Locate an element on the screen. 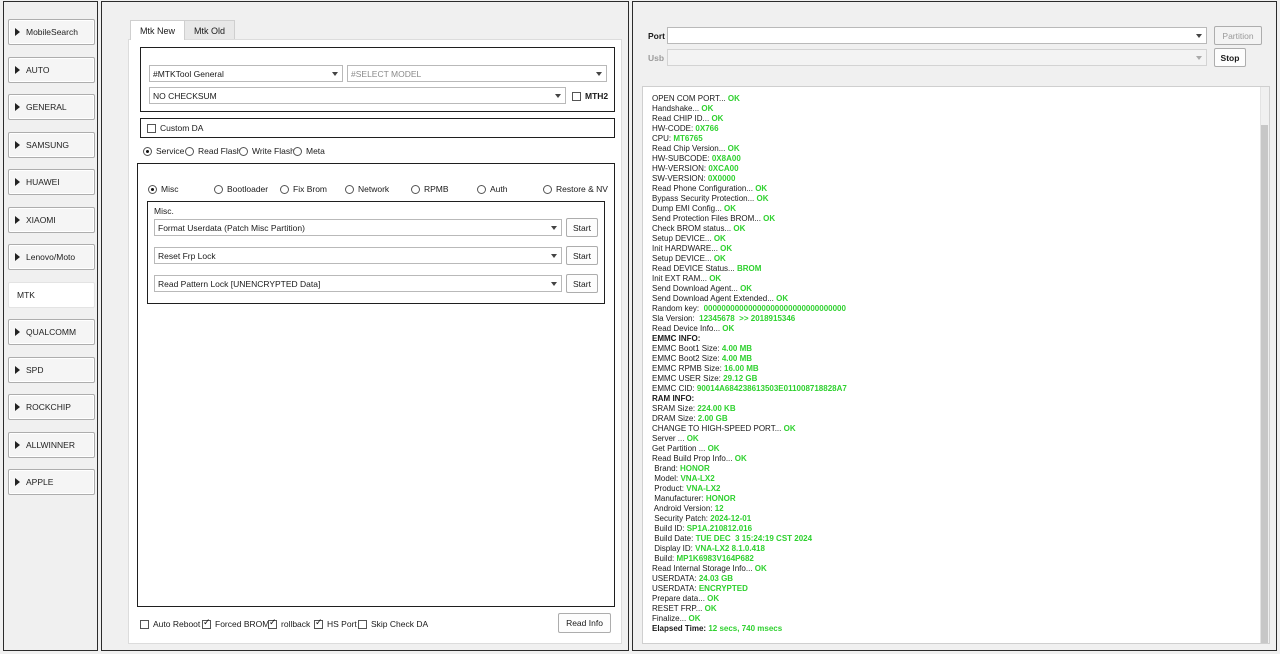 Image resolution: width=1280 pixels, height=654 pixels. log-line-value: VNA-LX2 8.1.0.418 is located at coordinates (730, 548).